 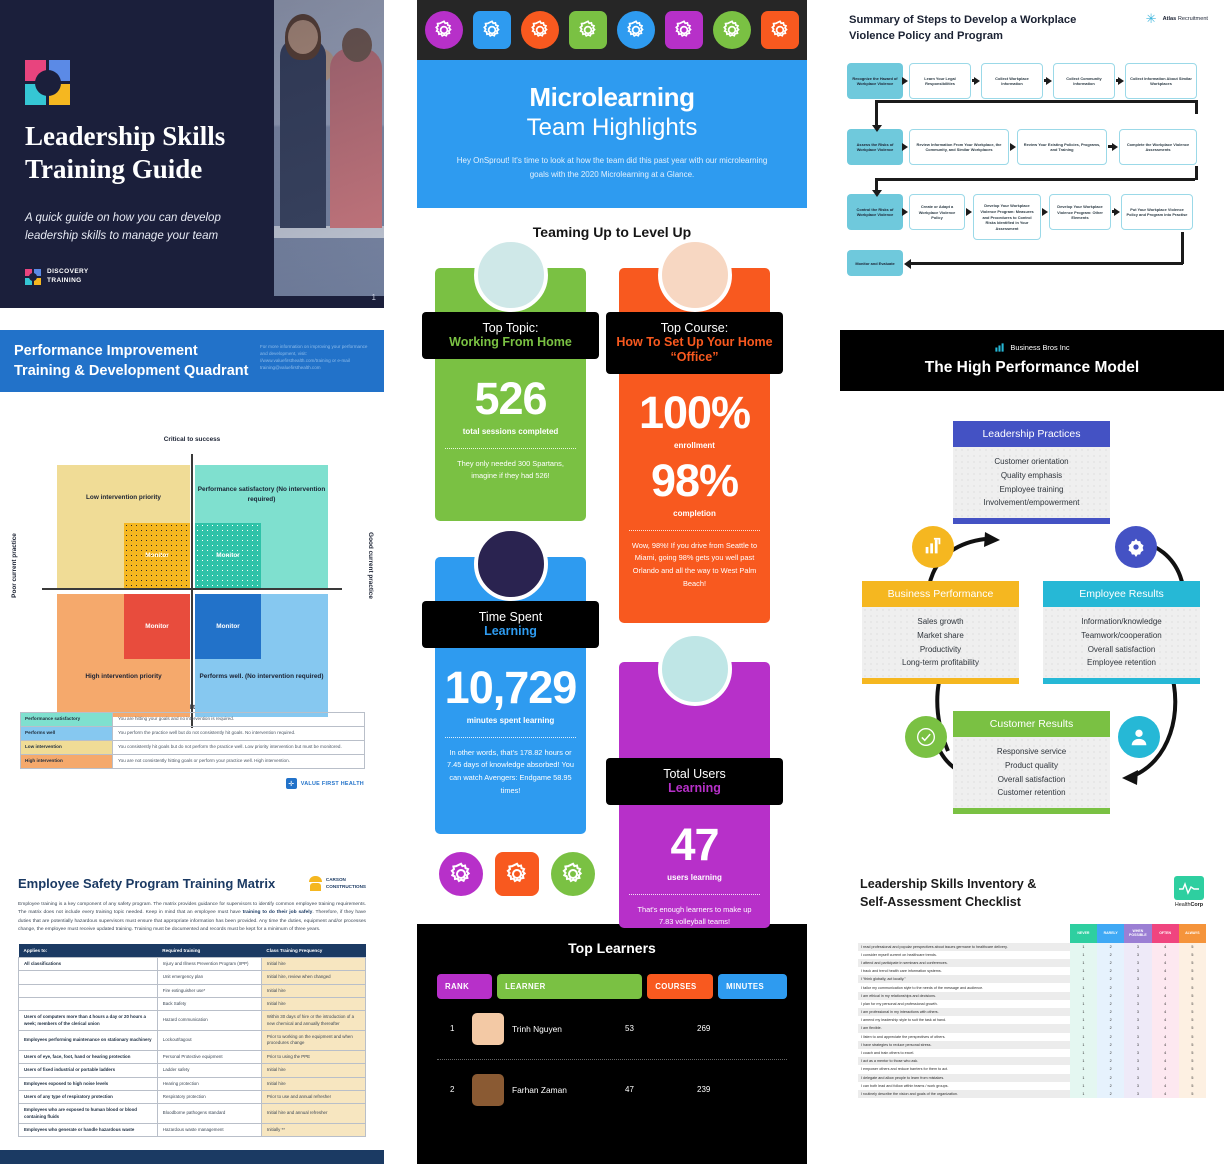 What do you see at coordinates (324, 783) in the screenshot?
I see `quadrant-footer-brand: ✛ VALUE FIRST HEALTH` at bounding box center [324, 783].